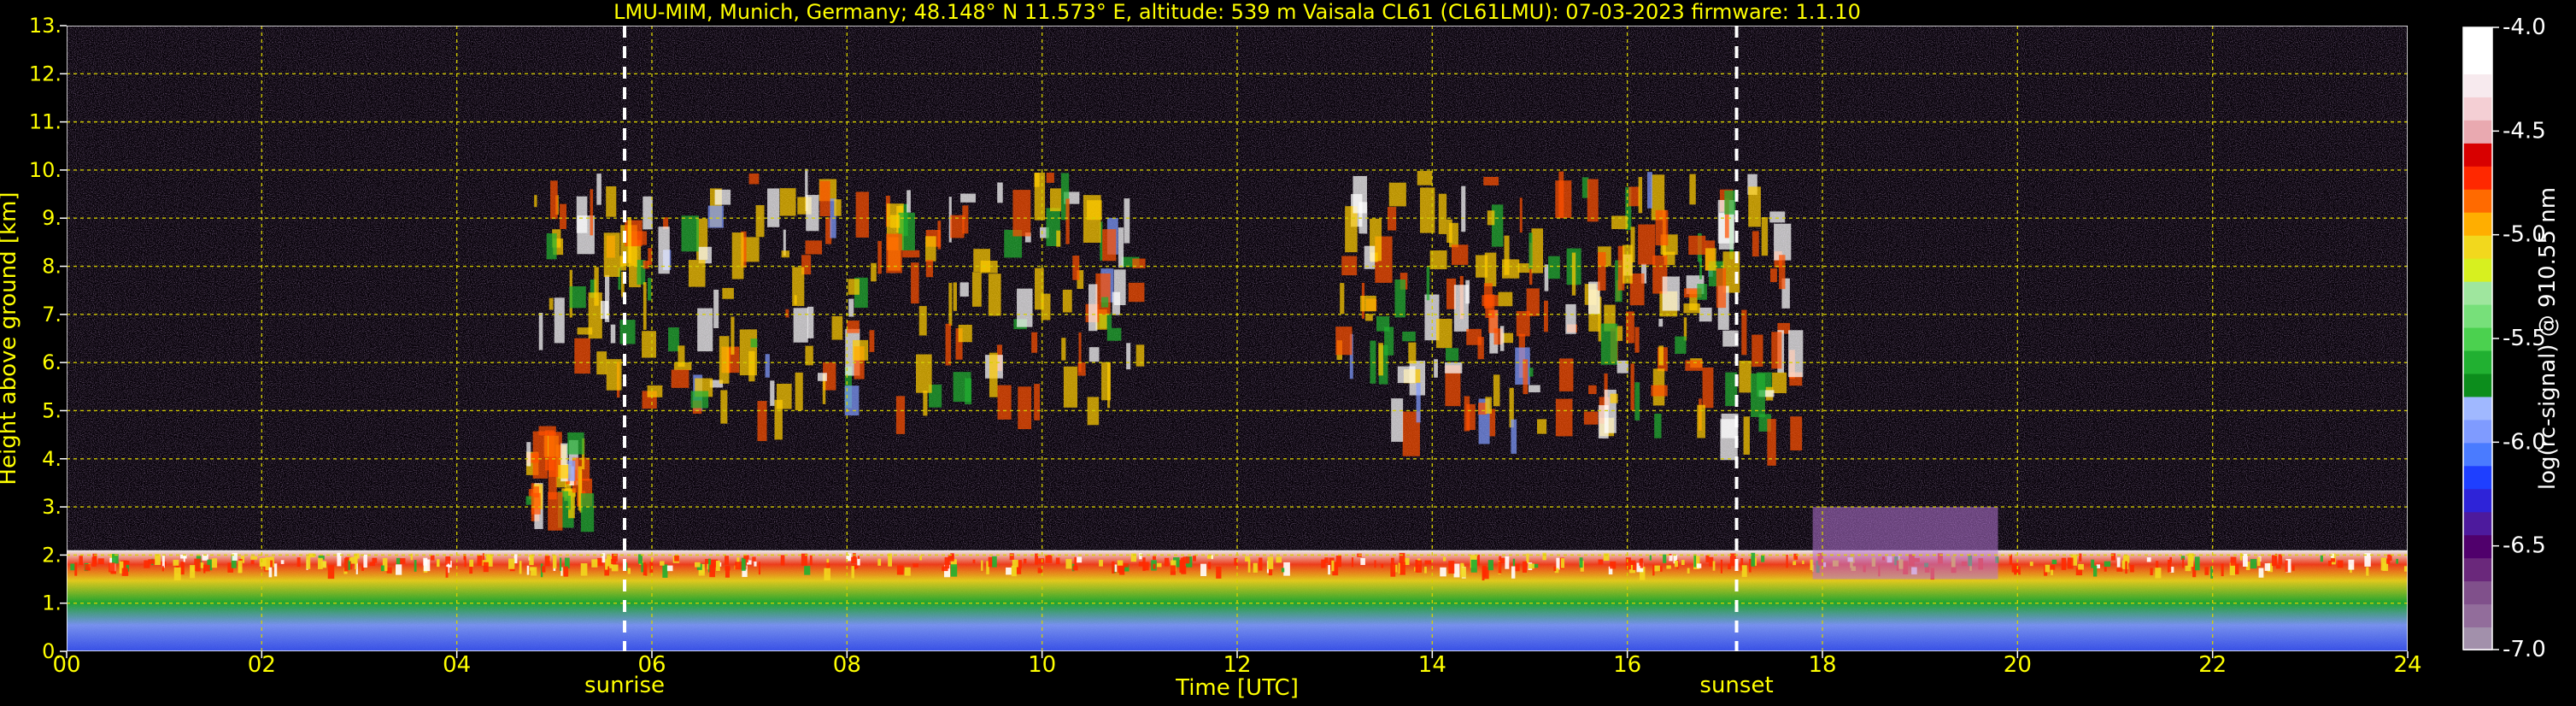 This screenshot has height=706, width=2576. What do you see at coordinates (2524, 27) in the screenshot?
I see `colorbar-tick-label: -4.0` at bounding box center [2524, 27].